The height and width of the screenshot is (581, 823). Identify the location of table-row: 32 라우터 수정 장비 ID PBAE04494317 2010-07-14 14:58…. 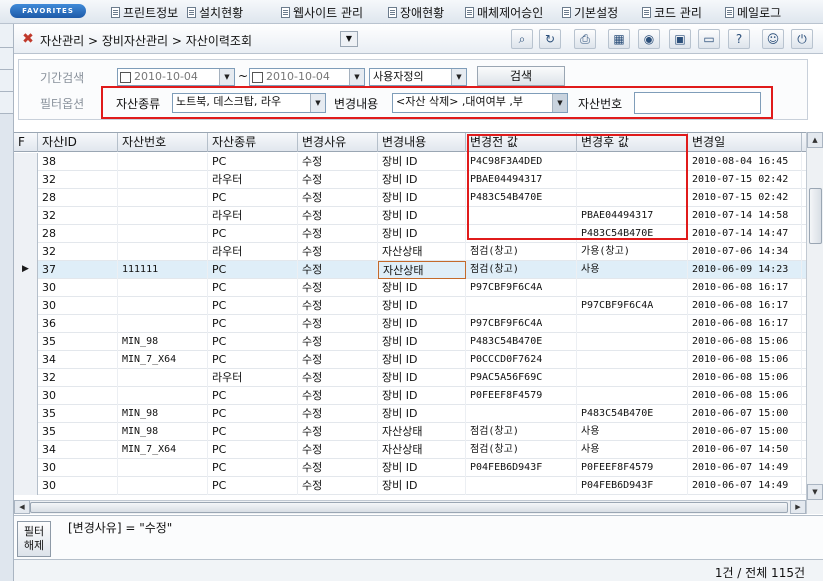
(418, 216).